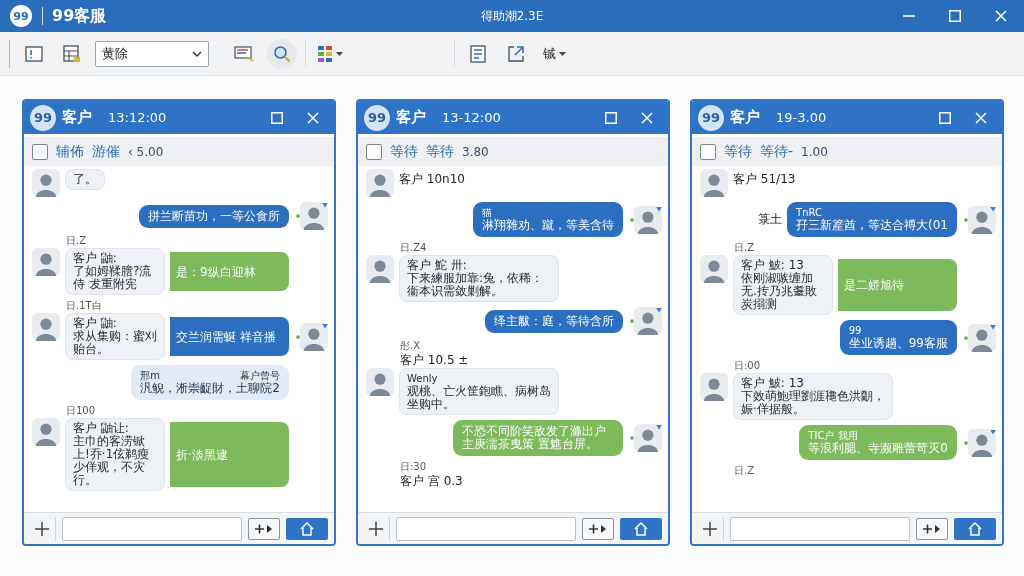  What do you see at coordinates (21, 16) in the screenshot?
I see `app-logo: 99` at bounding box center [21, 16].